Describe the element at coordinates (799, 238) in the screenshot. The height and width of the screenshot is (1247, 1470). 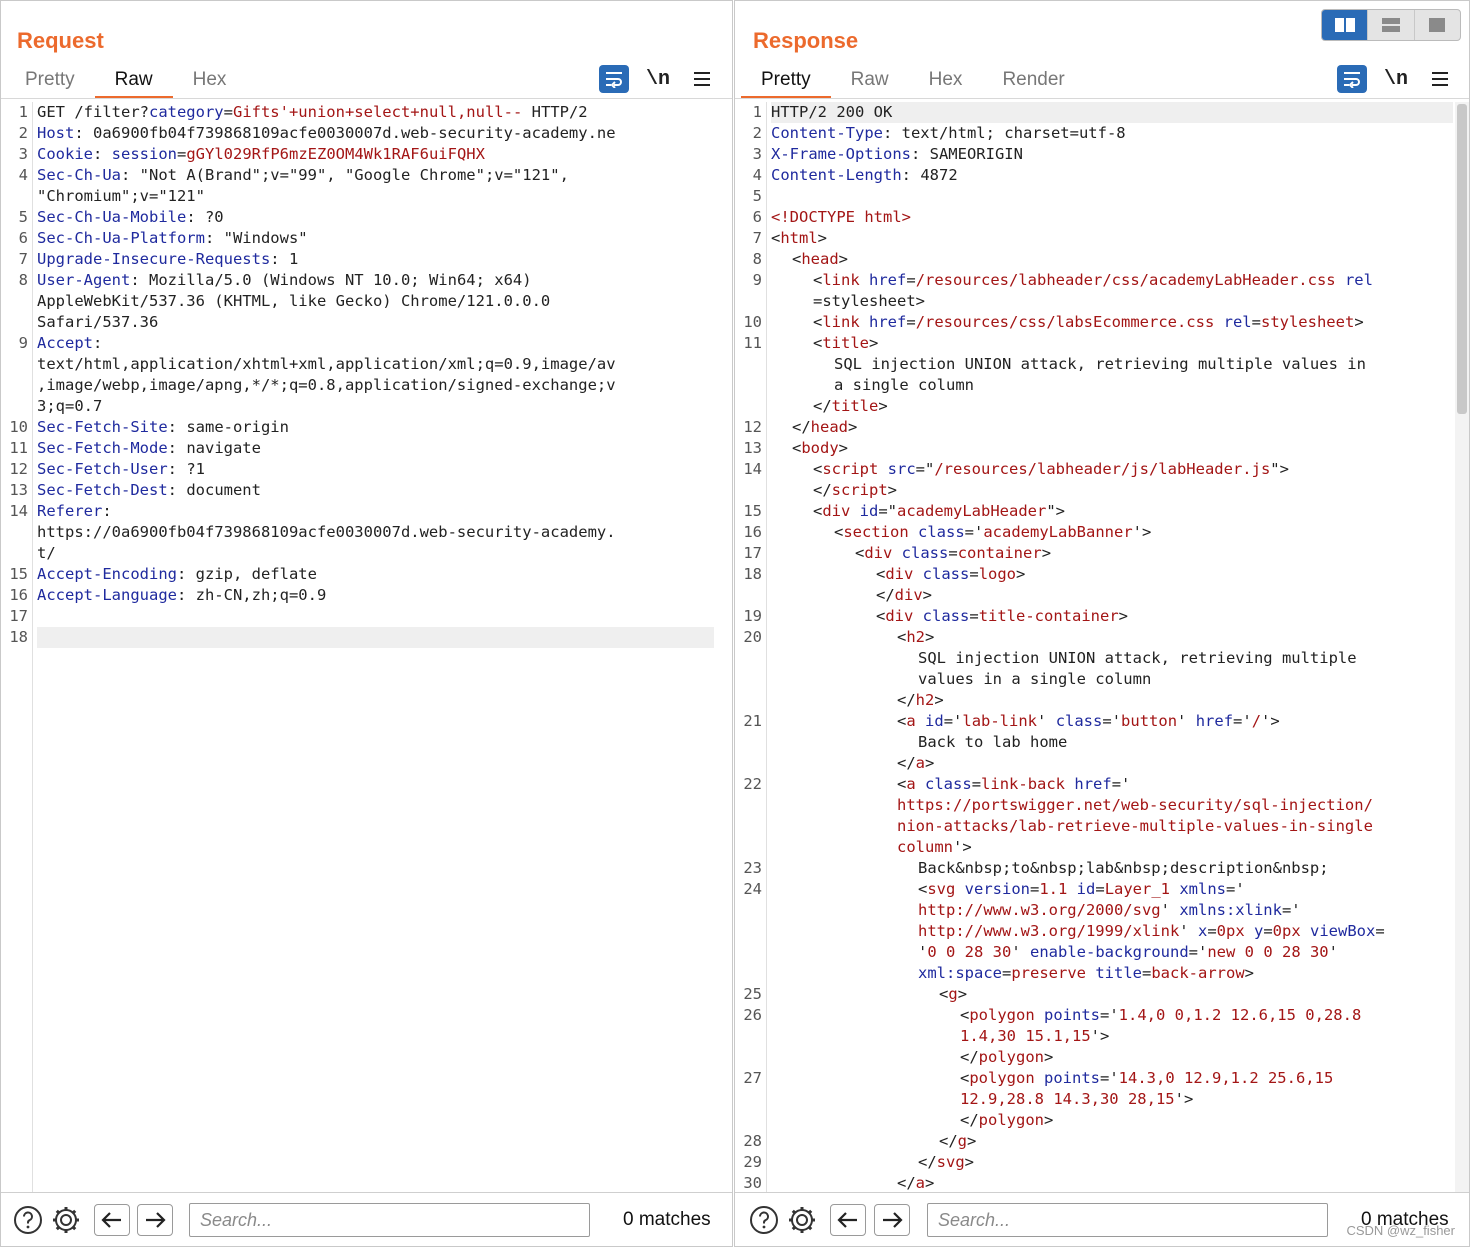
I see `tag-name: html` at that location.